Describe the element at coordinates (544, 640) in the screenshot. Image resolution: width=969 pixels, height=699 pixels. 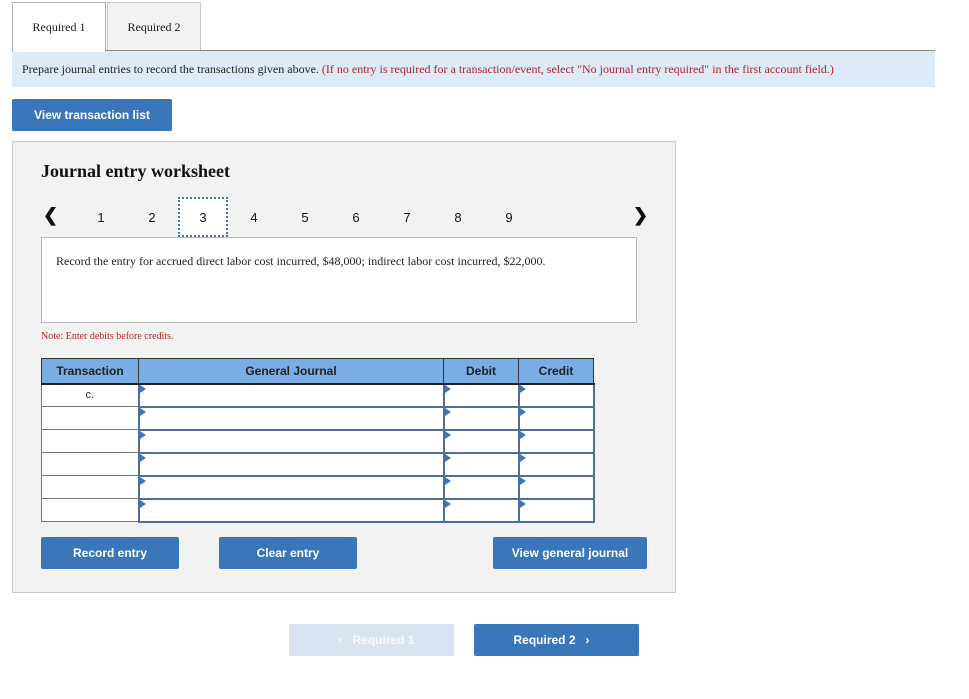
I see `next-required-label: Required 2` at that location.